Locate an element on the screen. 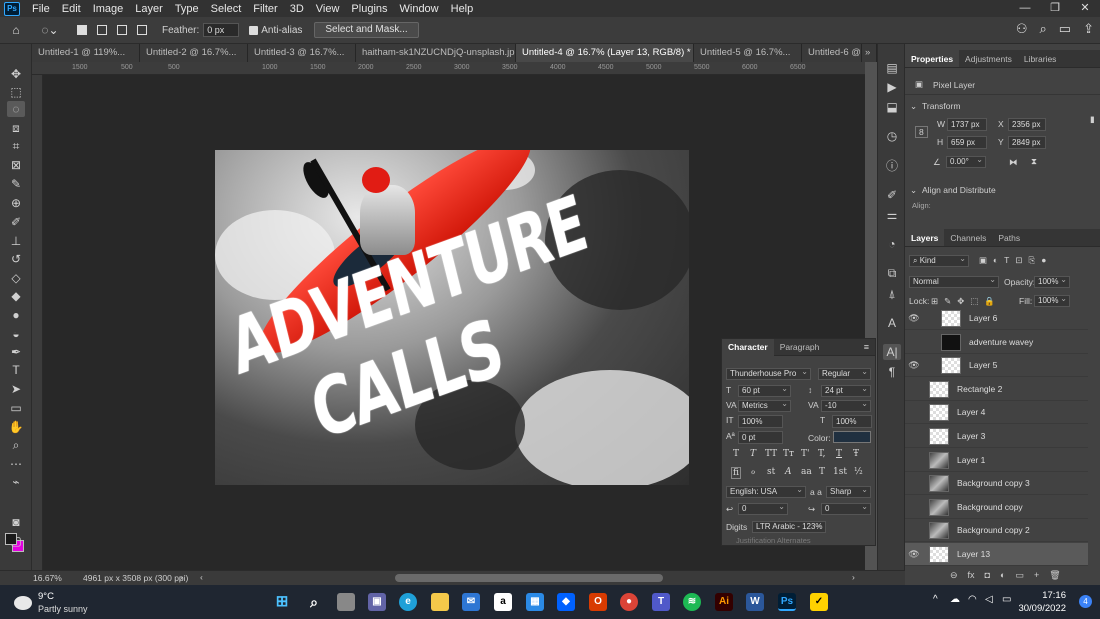  menu-image: Image is located at coordinates (108, 9).